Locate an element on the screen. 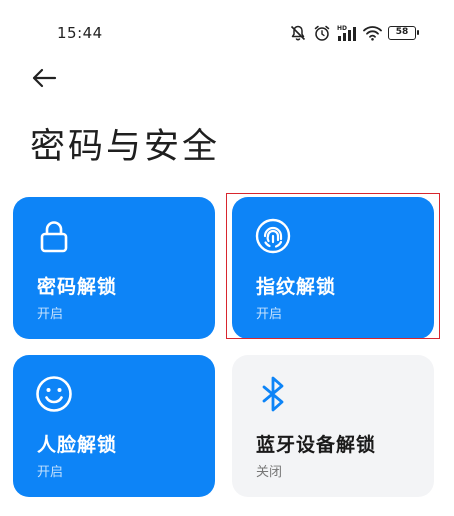 This screenshot has height=516, width=454. battery-icon: 58 is located at coordinates (403, 33).